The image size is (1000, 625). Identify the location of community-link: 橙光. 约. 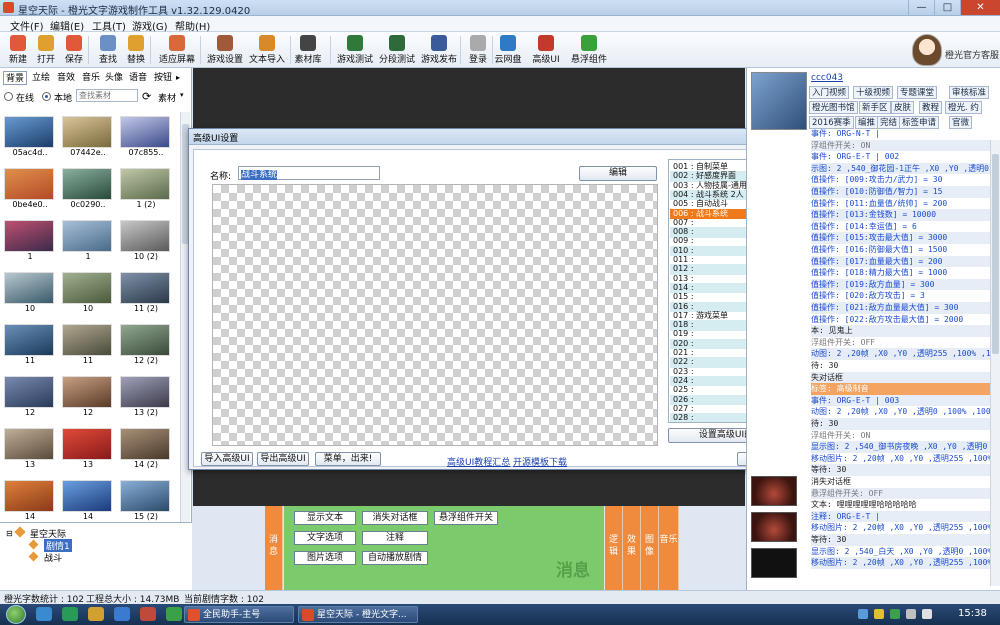
(963, 107).